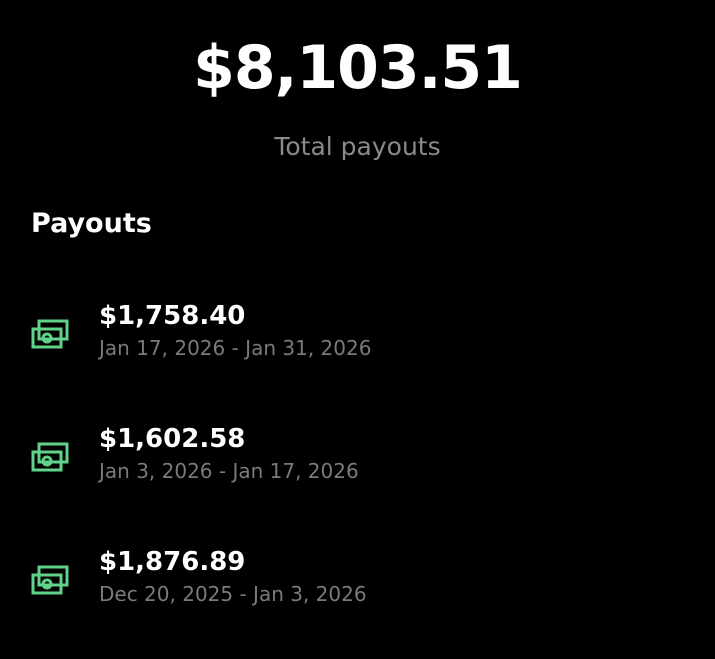 The height and width of the screenshot is (659, 715). What do you see at coordinates (91, 223) in the screenshot?
I see `payouts-section-title: Payouts` at bounding box center [91, 223].